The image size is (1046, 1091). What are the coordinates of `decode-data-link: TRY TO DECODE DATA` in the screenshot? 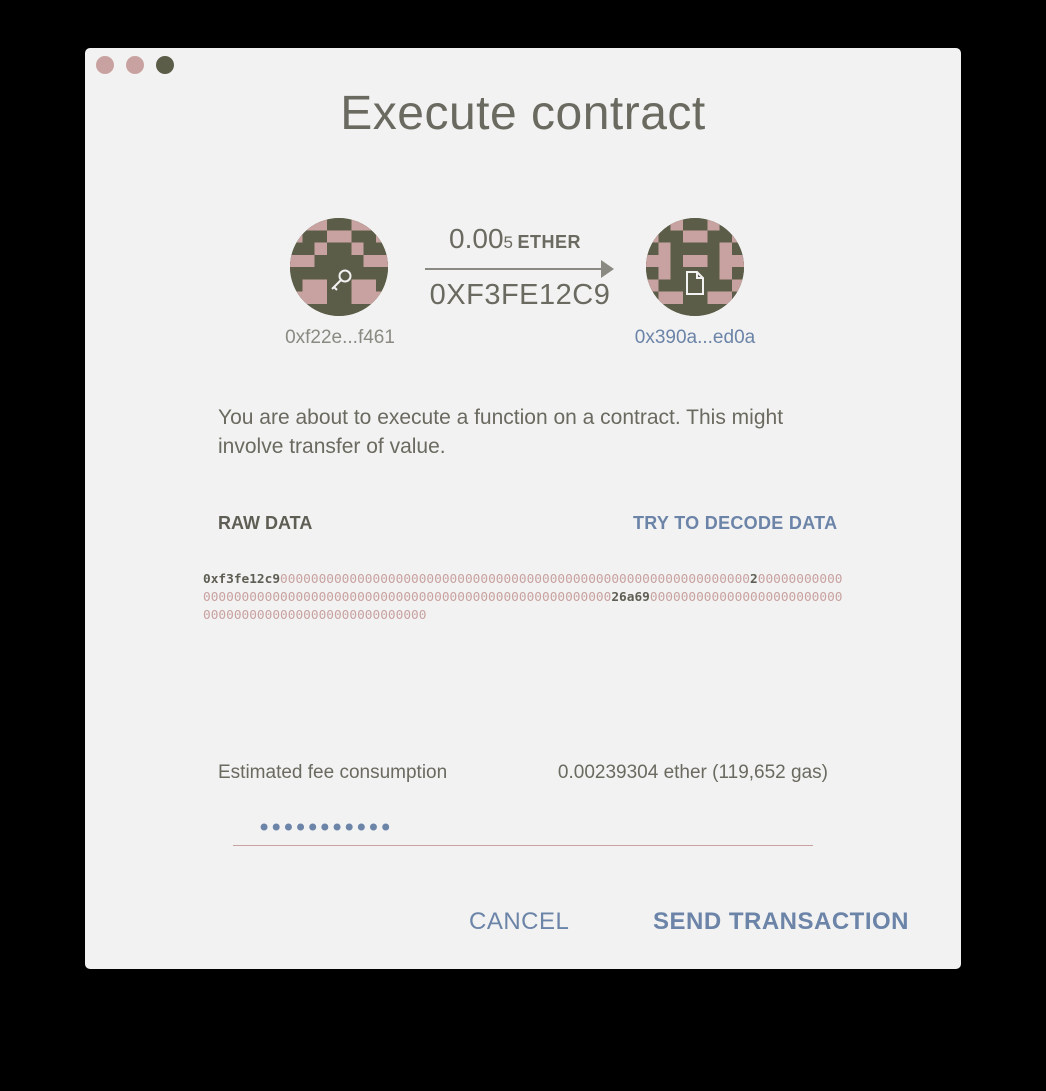 It's located at (735, 523).